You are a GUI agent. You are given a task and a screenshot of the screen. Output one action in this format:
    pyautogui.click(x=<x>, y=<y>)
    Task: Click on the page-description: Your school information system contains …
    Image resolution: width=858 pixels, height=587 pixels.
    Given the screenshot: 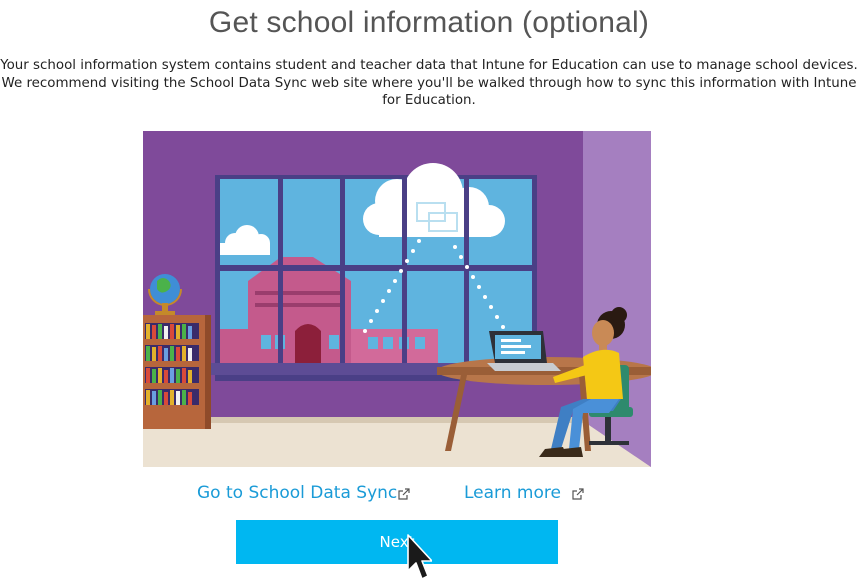 What is the action you would take?
    pyautogui.click(x=429, y=83)
    